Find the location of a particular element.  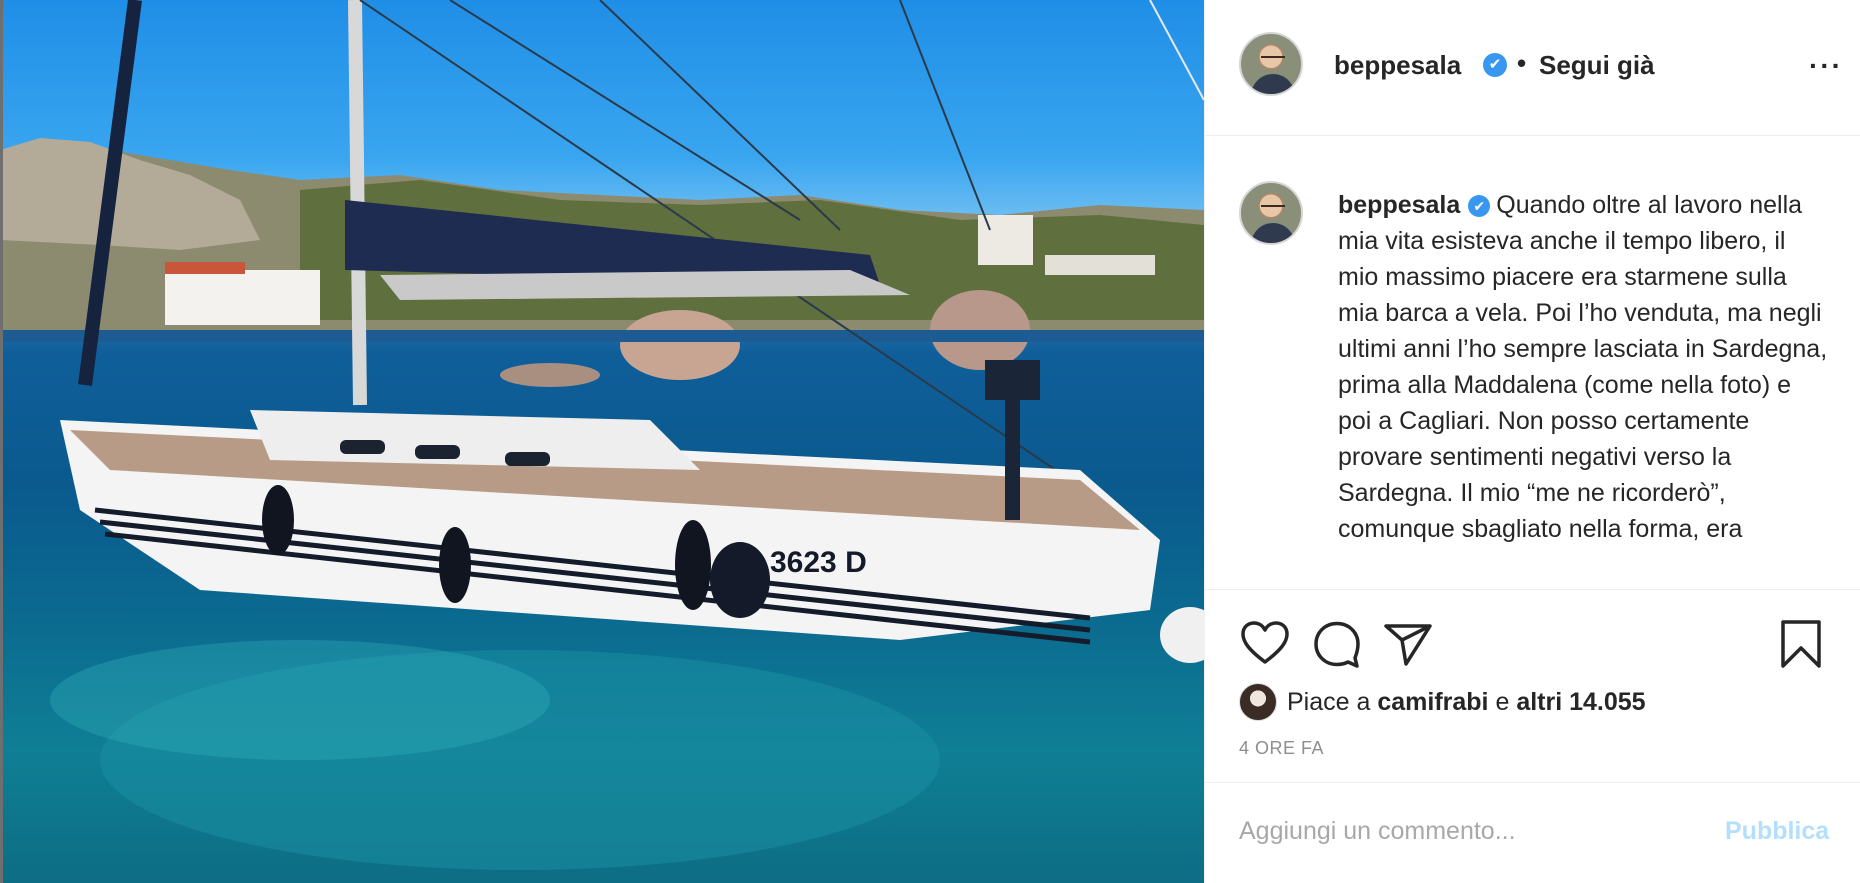

publish-button: Pubblica is located at coordinates (1777, 831).